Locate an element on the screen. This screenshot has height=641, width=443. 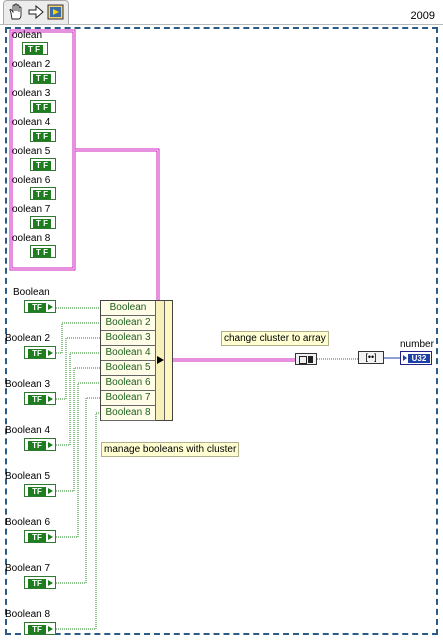
boolean-control-8: TF is located at coordinates (40, 628).